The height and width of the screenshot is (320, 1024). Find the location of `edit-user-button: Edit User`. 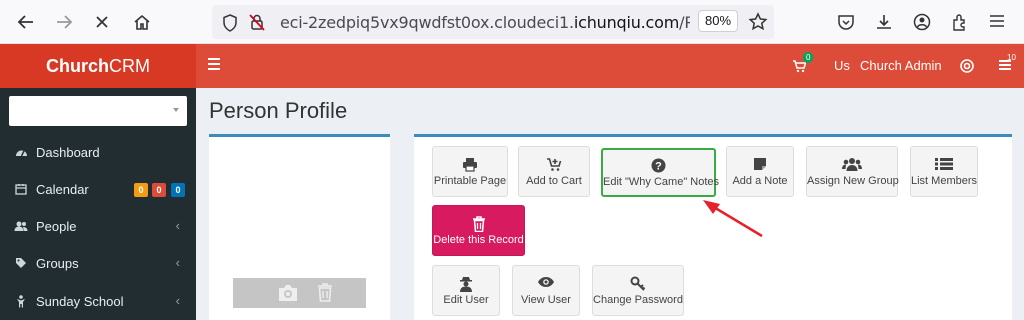

edit-user-button: Edit User is located at coordinates (466, 290).